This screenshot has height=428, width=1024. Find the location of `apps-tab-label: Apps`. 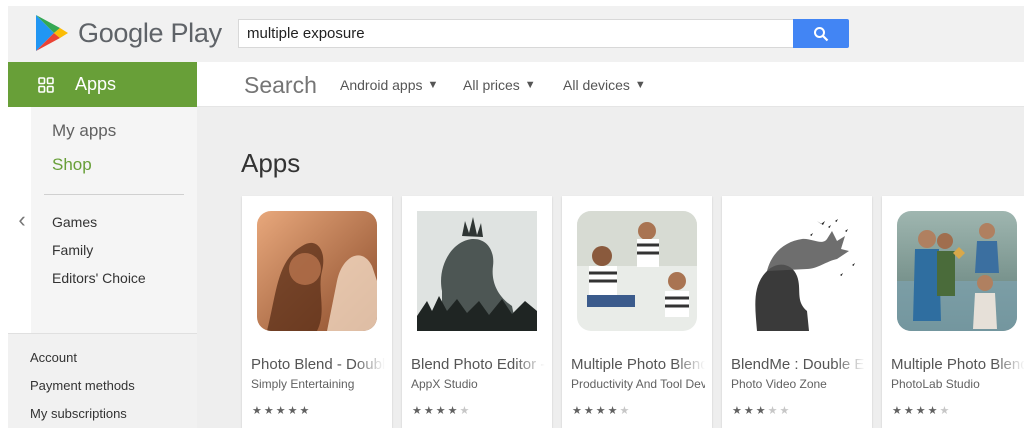

apps-tab-label: Apps is located at coordinates (96, 84).